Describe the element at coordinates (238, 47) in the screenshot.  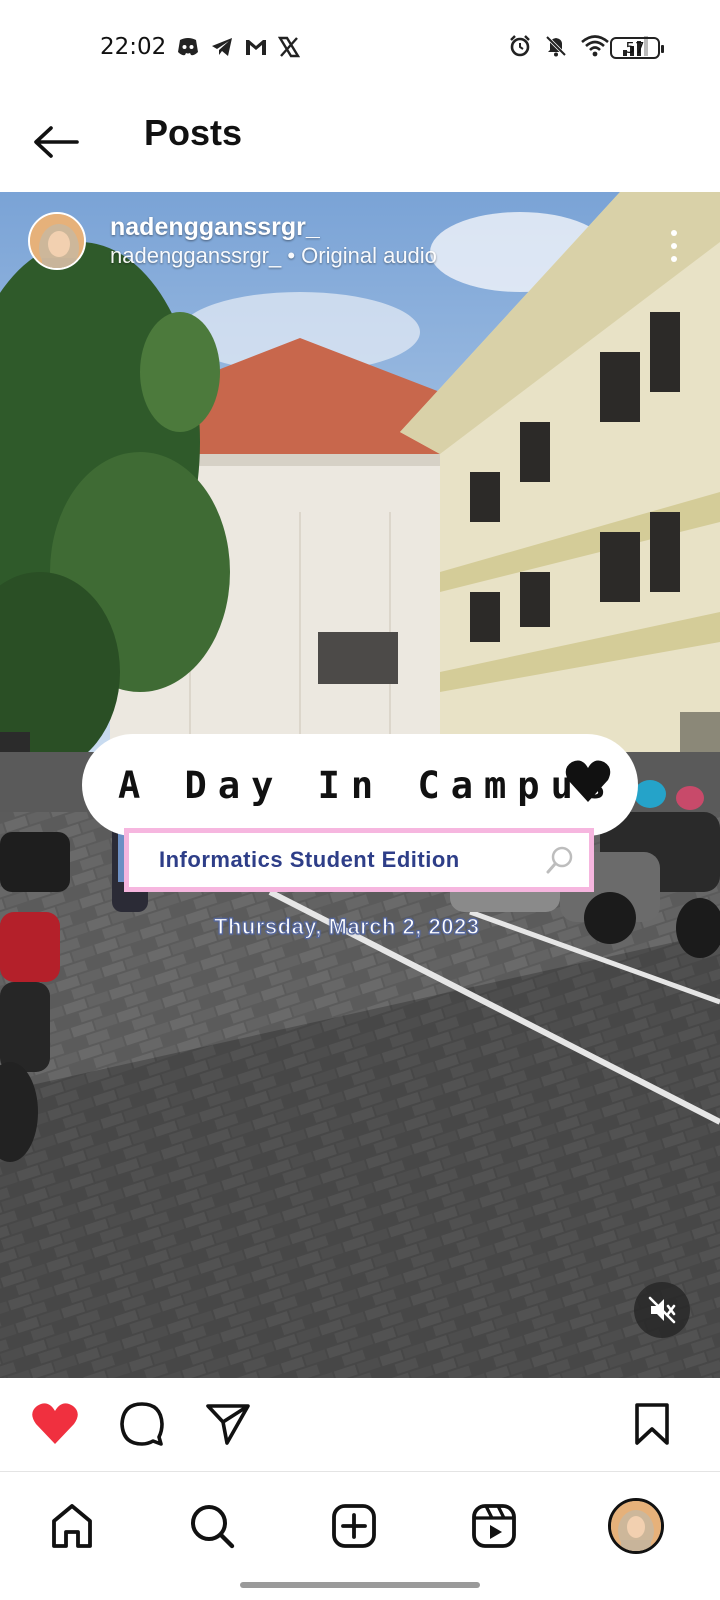
I see `notification-icons` at that location.